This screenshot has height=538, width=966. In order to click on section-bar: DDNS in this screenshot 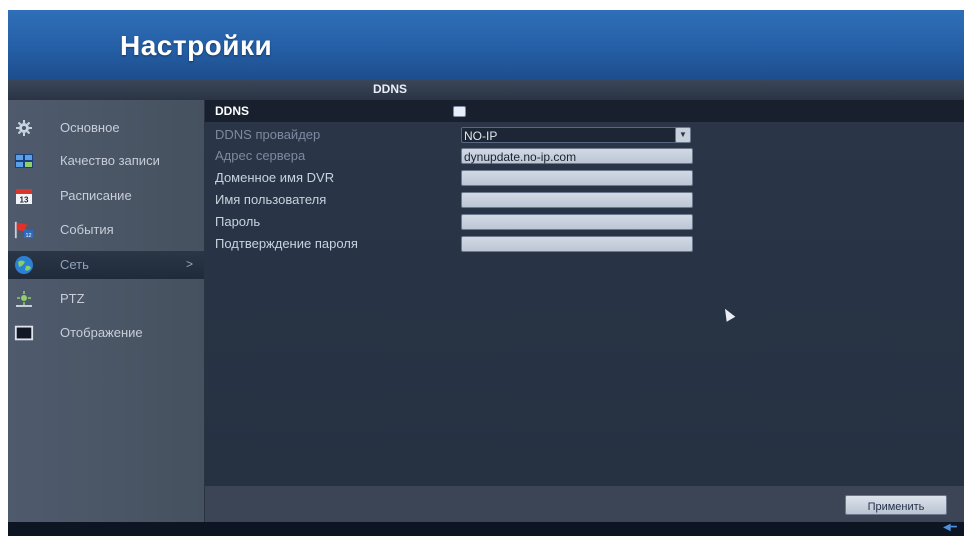, I will do `click(486, 90)`.